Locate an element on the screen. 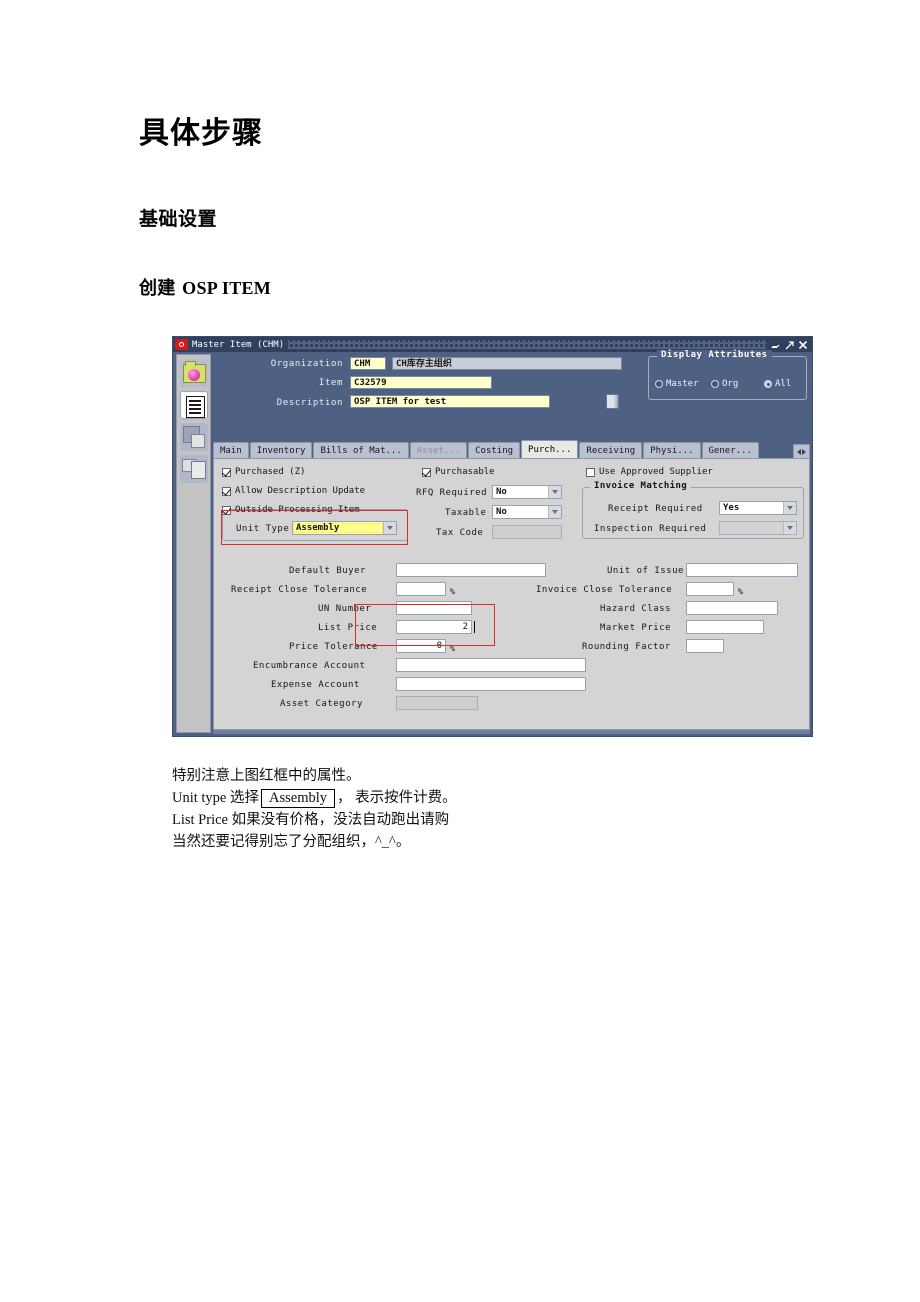  unit-type-select: Assembly is located at coordinates (344, 528).